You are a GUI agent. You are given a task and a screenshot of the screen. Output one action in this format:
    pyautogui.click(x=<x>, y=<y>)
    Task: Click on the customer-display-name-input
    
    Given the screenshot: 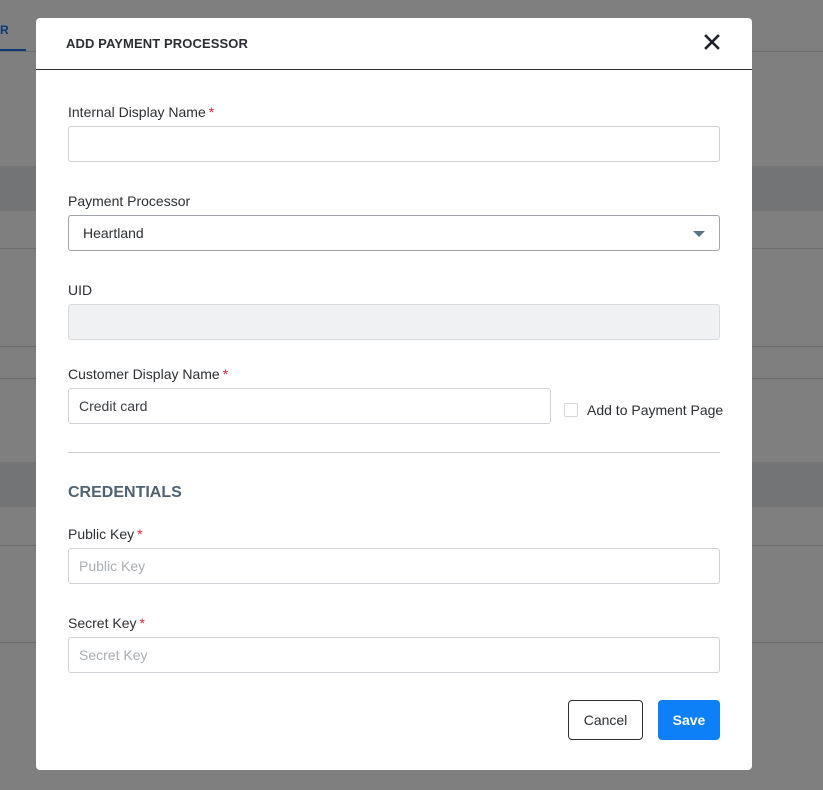 What is the action you would take?
    pyautogui.click(x=309, y=406)
    